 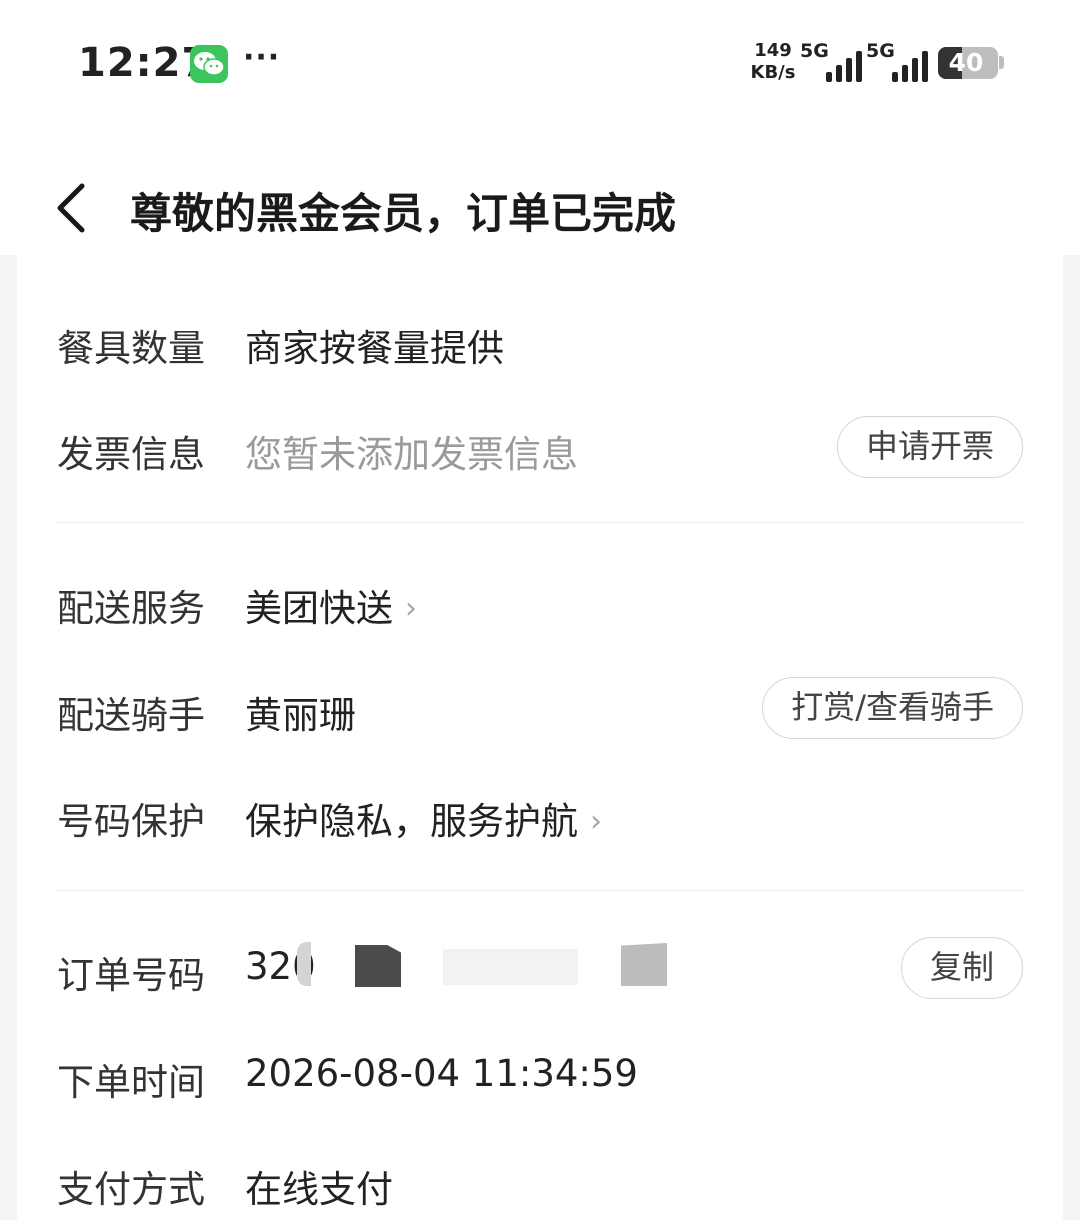 I want to click on signal-sim2-label: 5G, so click(x=880, y=51).